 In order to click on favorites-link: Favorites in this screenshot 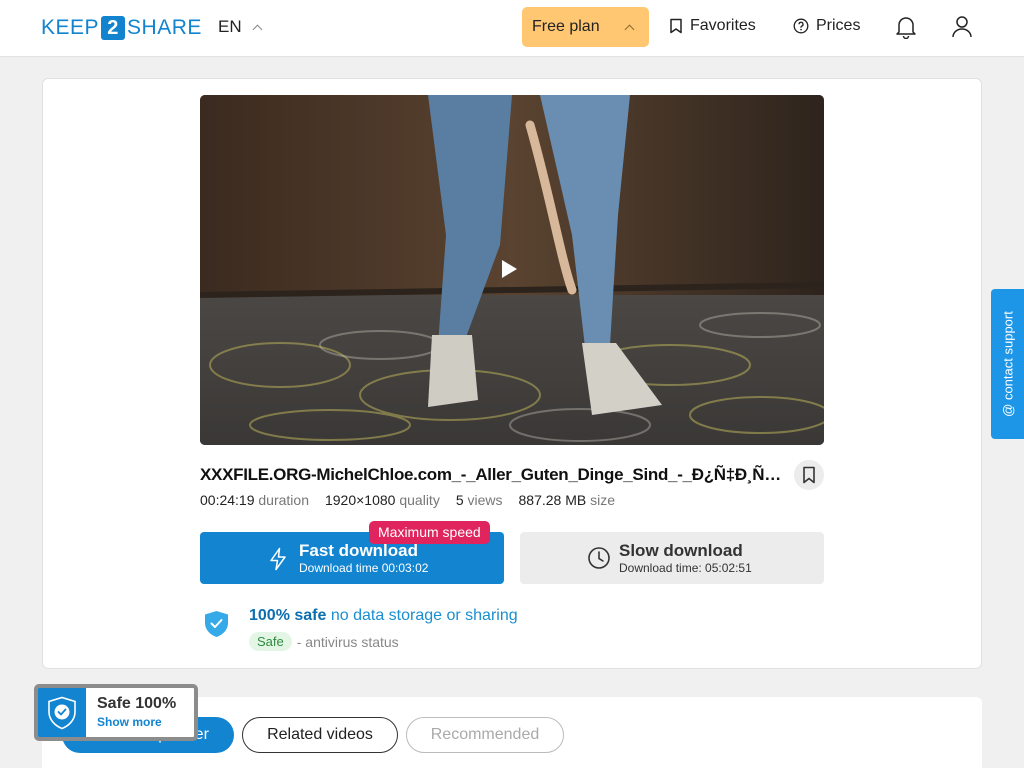, I will do `click(712, 26)`.